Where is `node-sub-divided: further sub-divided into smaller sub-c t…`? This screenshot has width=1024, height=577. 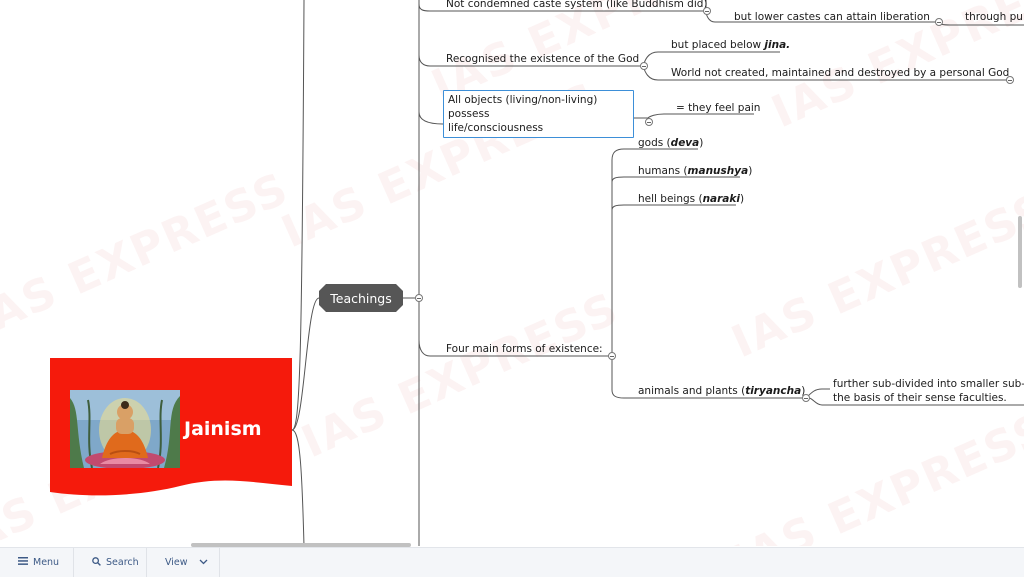 node-sub-divided: further sub-divided into smaller sub-c t… is located at coordinates (928, 391).